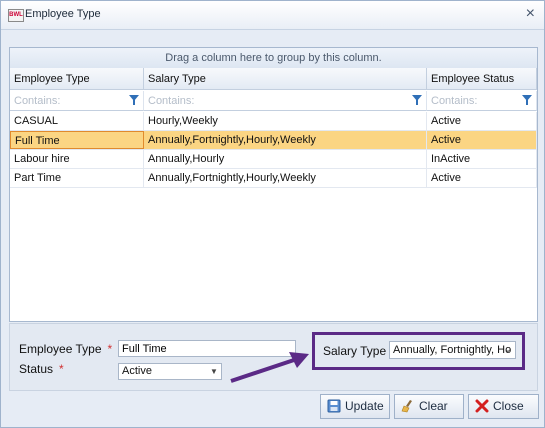 The image size is (545, 428). What do you see at coordinates (77, 79) in the screenshot?
I see `column-header-employee-type: Employee Type` at bounding box center [77, 79].